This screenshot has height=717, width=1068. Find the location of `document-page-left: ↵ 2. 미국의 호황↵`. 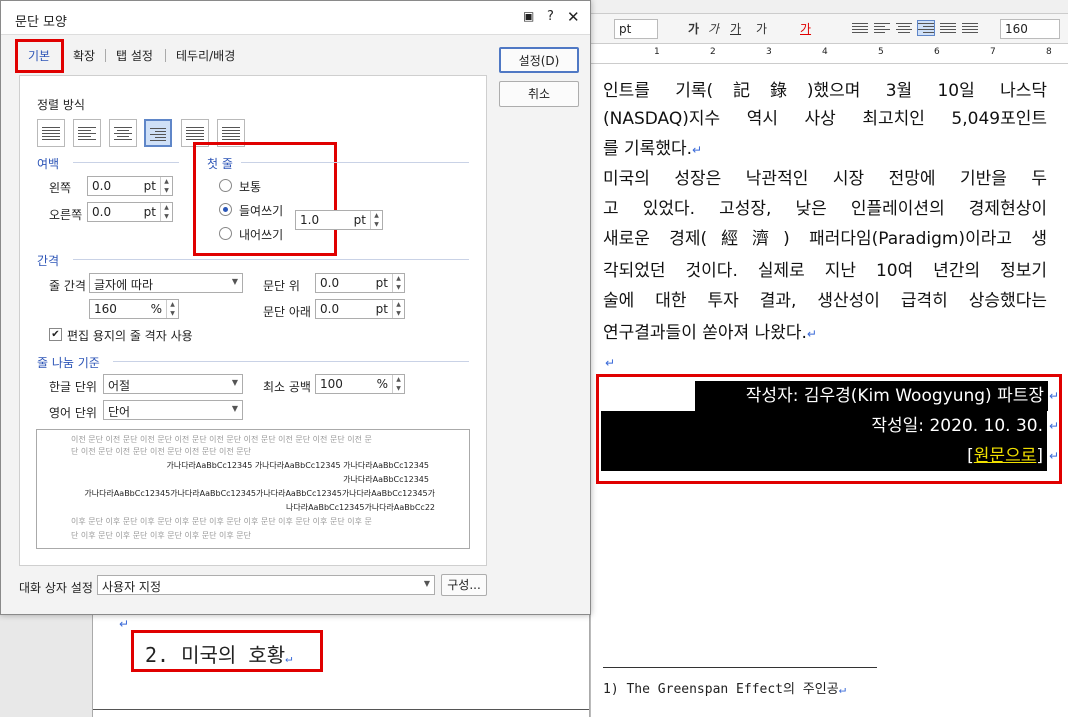

document-page-left: ↵ 2. 미국의 호황↵ is located at coordinates (341, 666).